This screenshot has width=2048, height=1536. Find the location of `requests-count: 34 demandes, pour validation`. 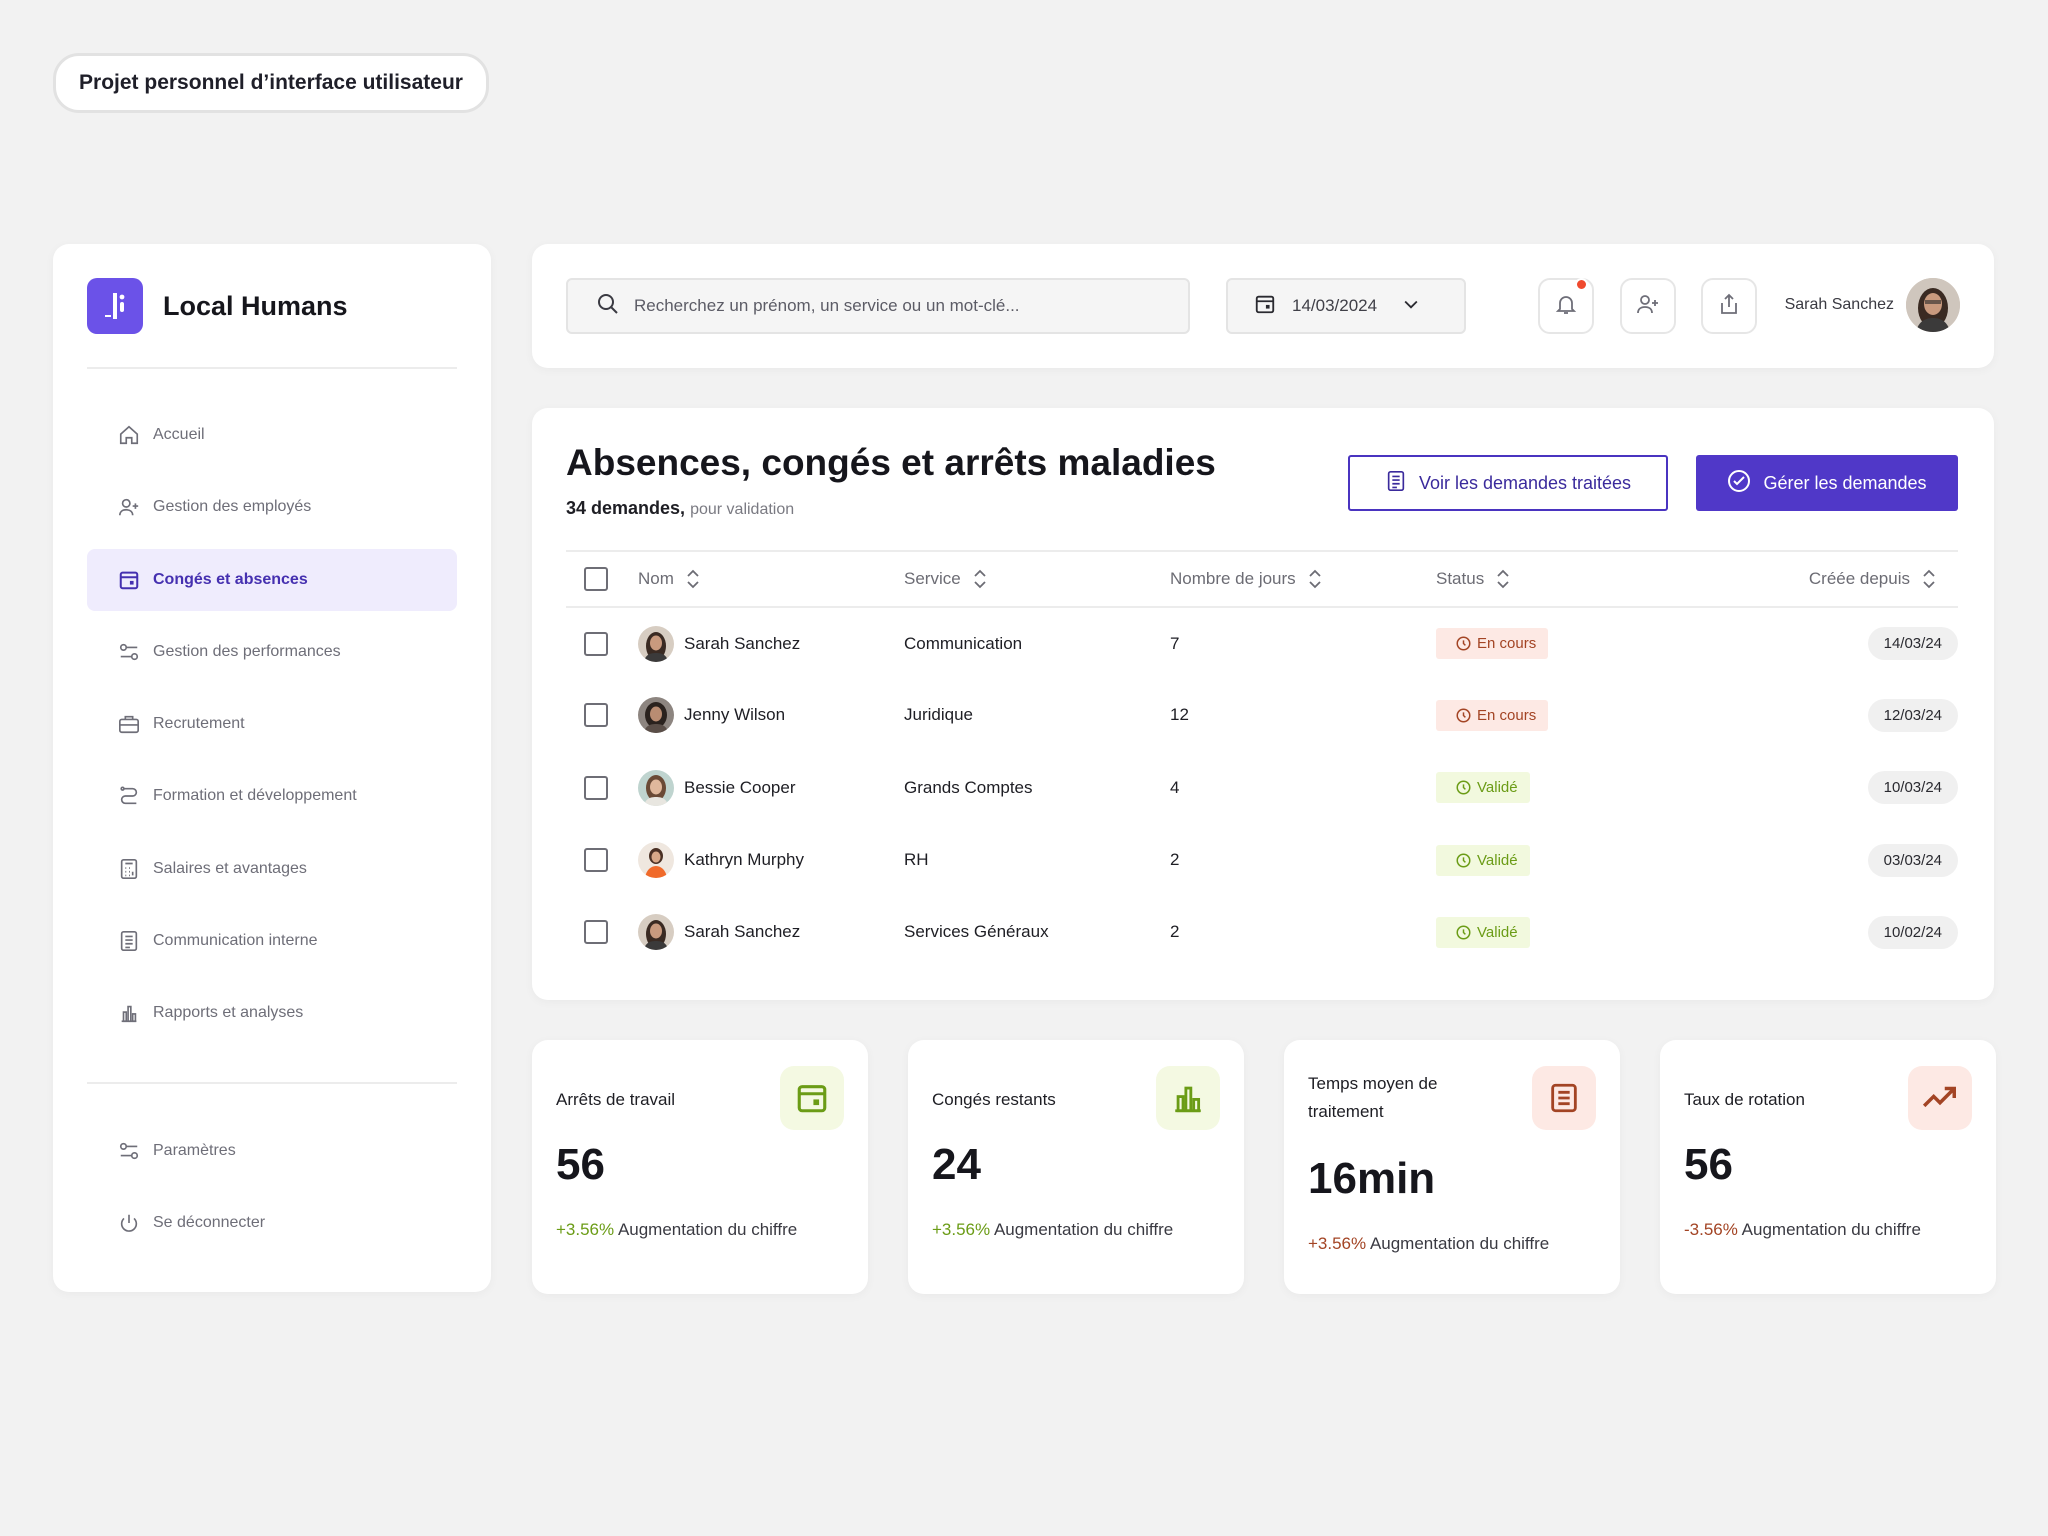

requests-count: 34 demandes, pour validation is located at coordinates (680, 508).